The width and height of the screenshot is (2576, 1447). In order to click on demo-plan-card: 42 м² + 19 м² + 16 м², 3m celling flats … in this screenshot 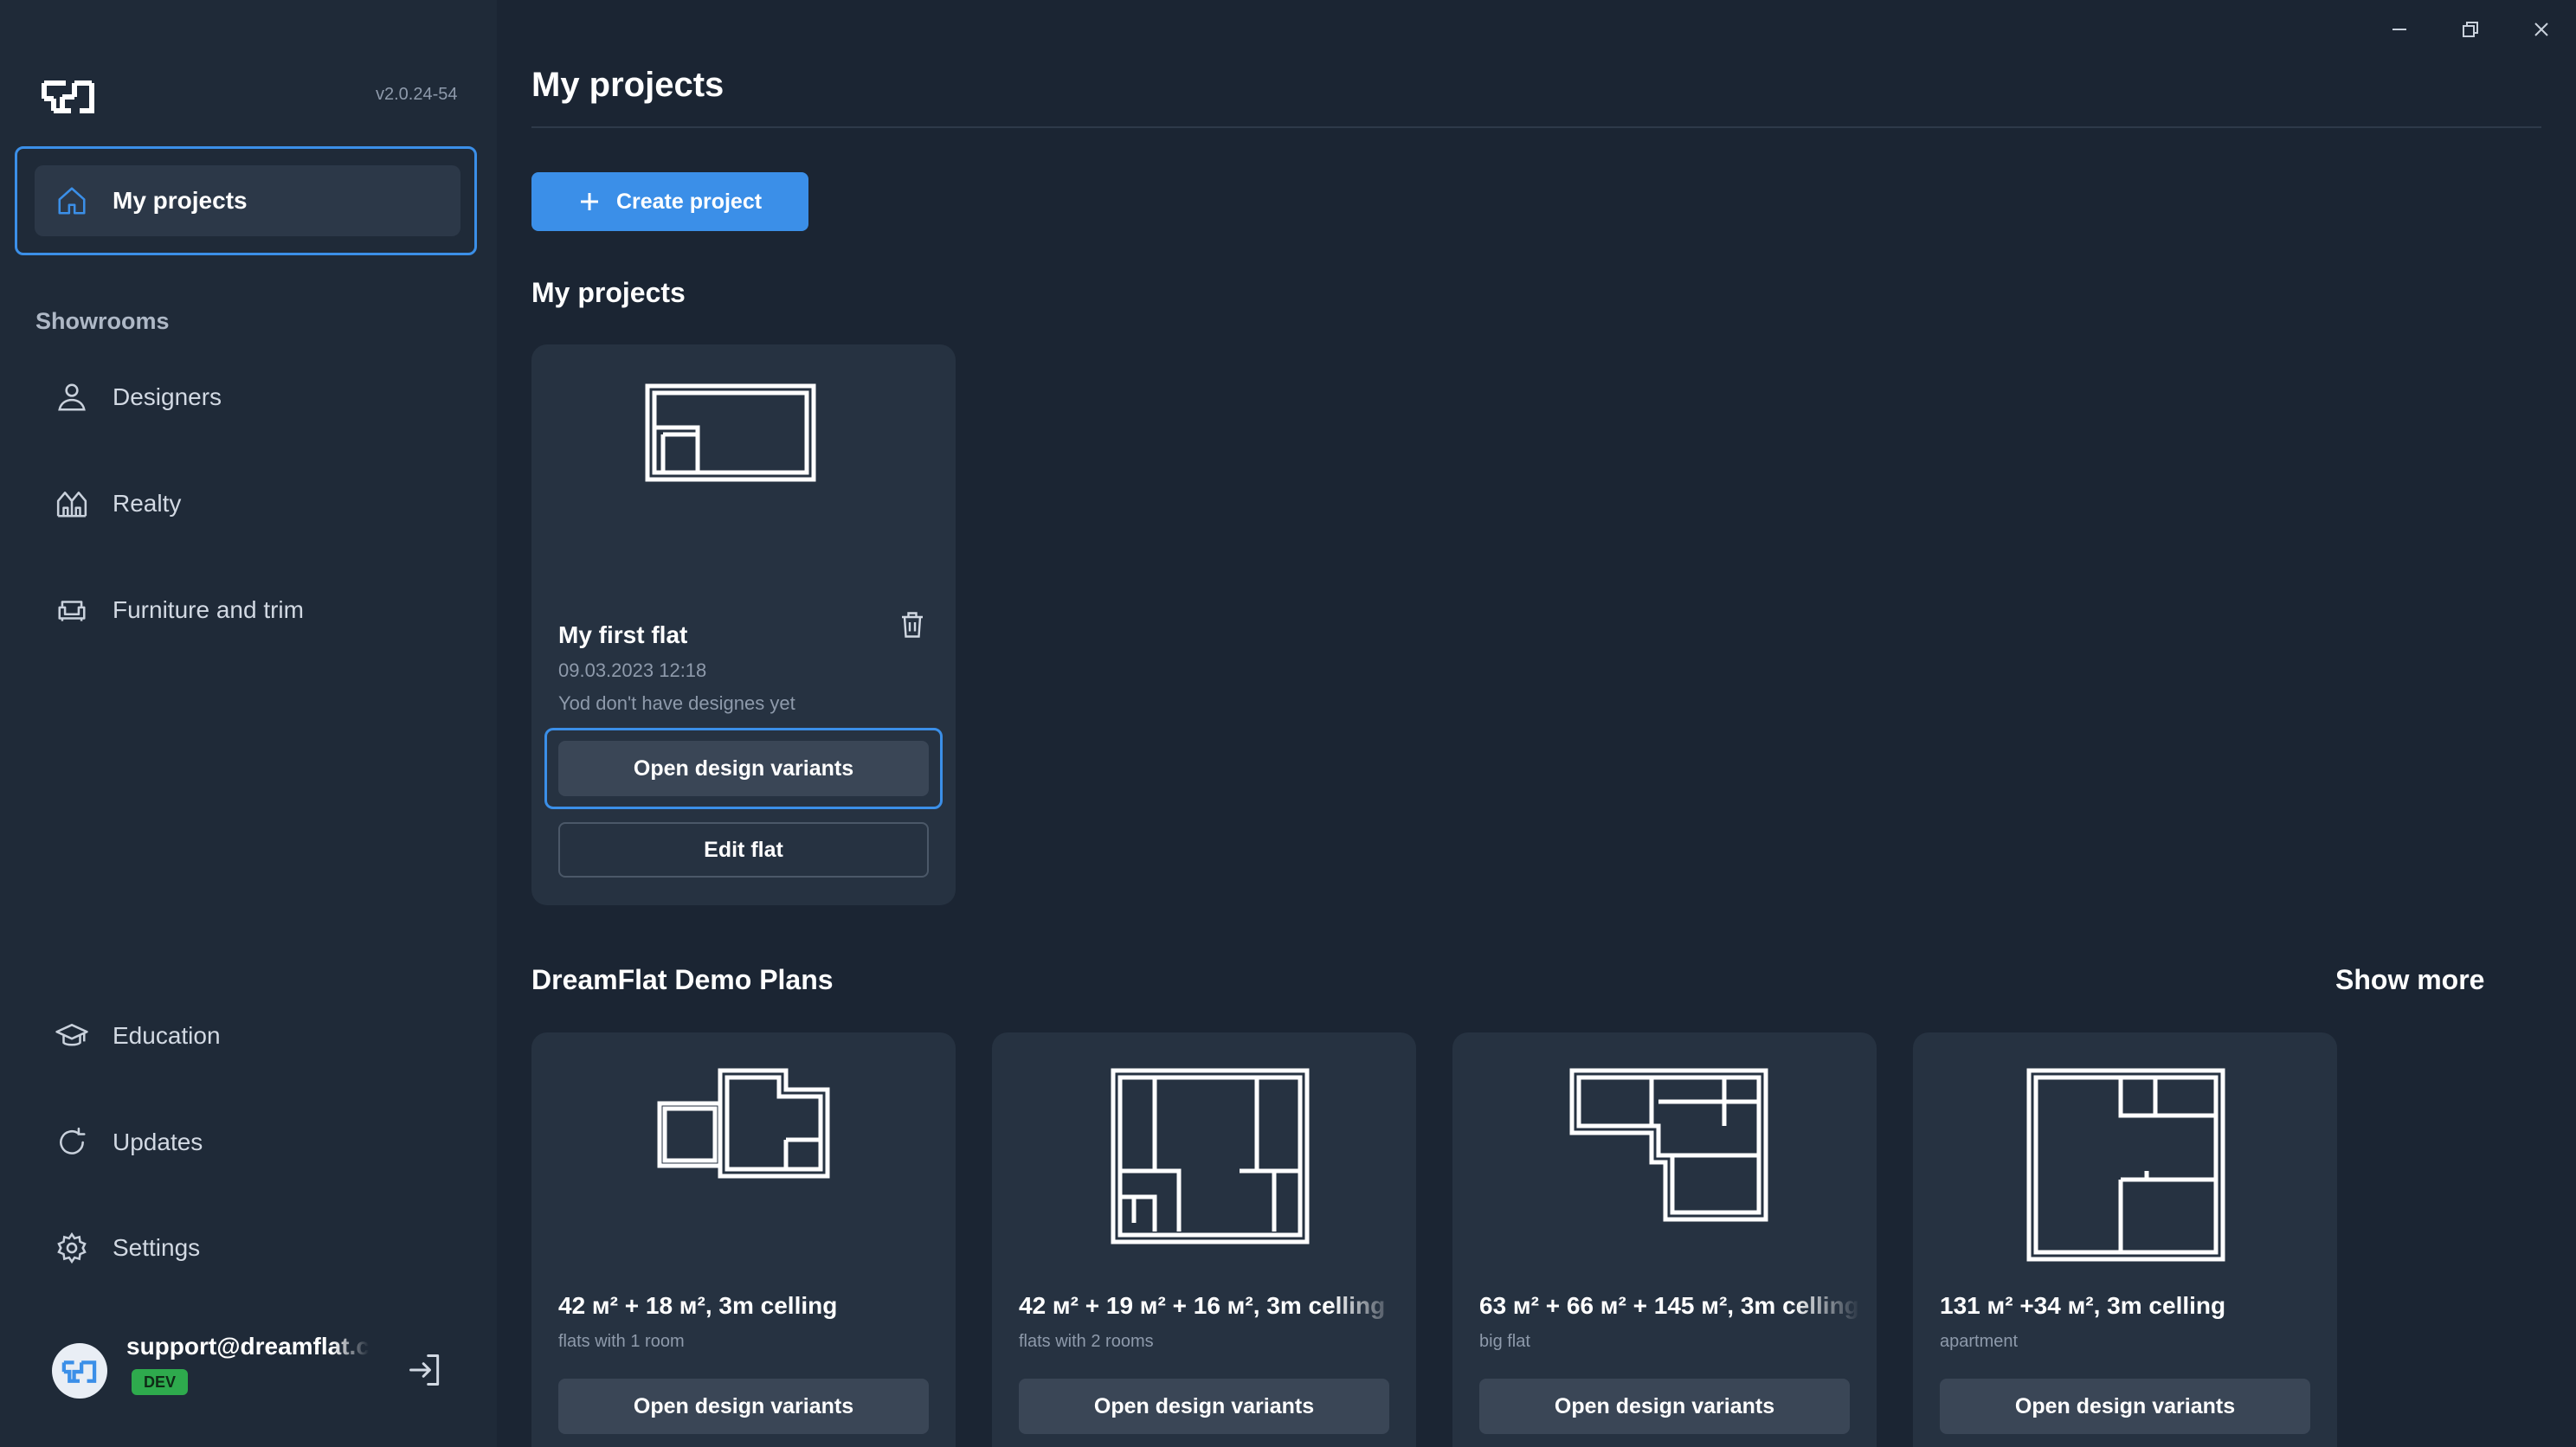, I will do `click(1204, 1239)`.